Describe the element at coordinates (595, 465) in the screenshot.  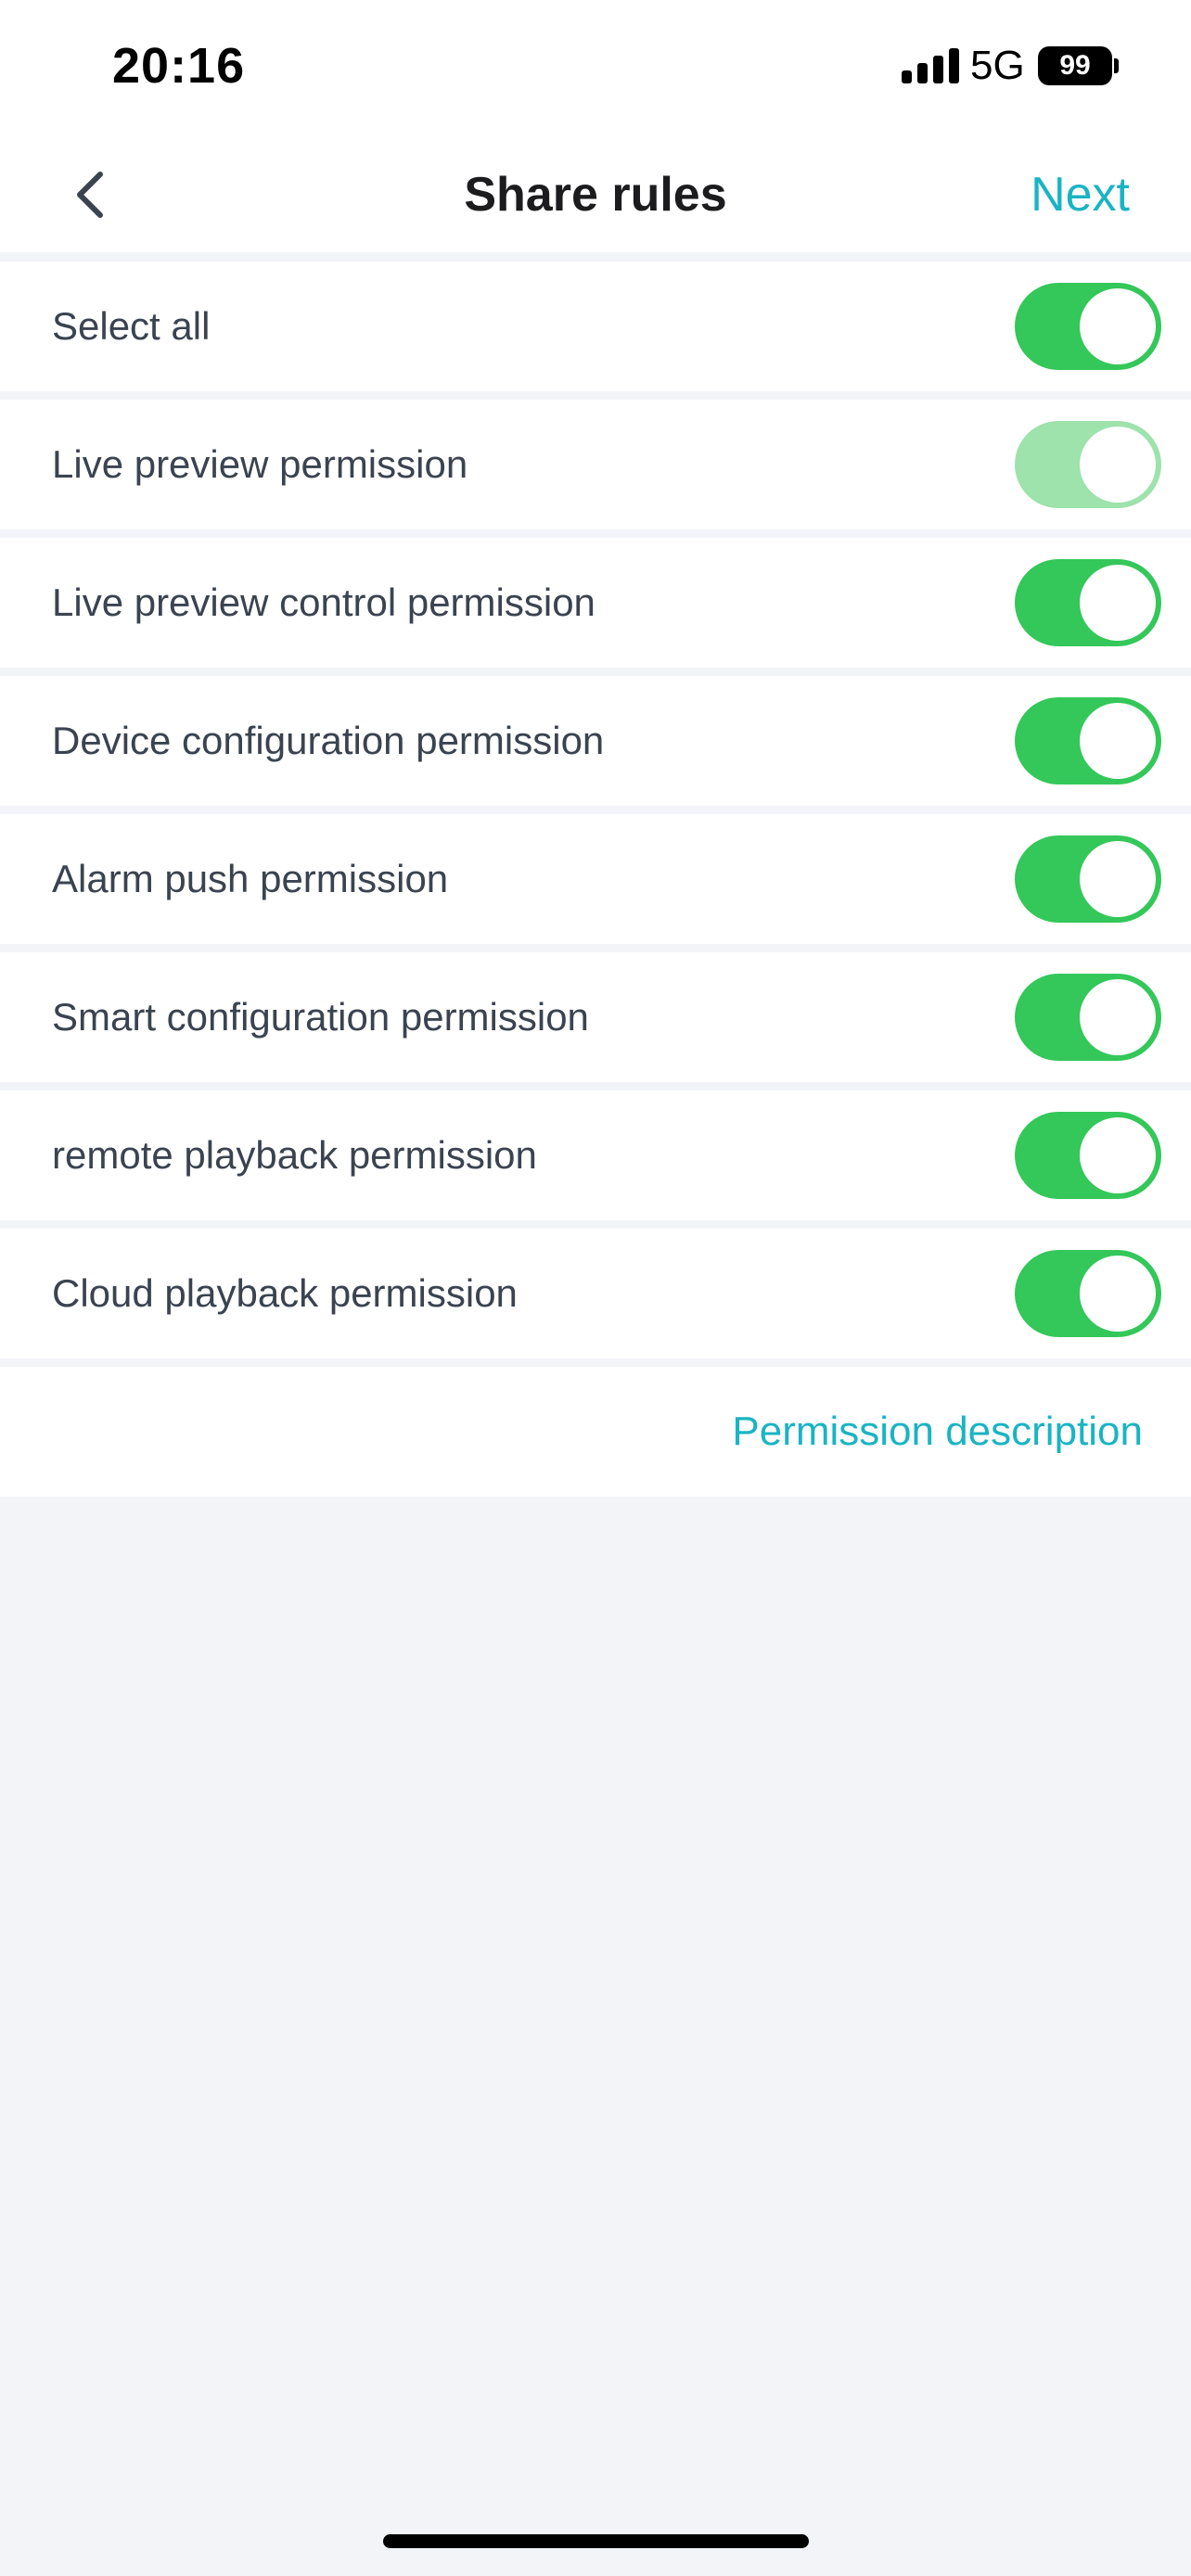
I see `permission-row-live-preview: Live preview permission` at that location.